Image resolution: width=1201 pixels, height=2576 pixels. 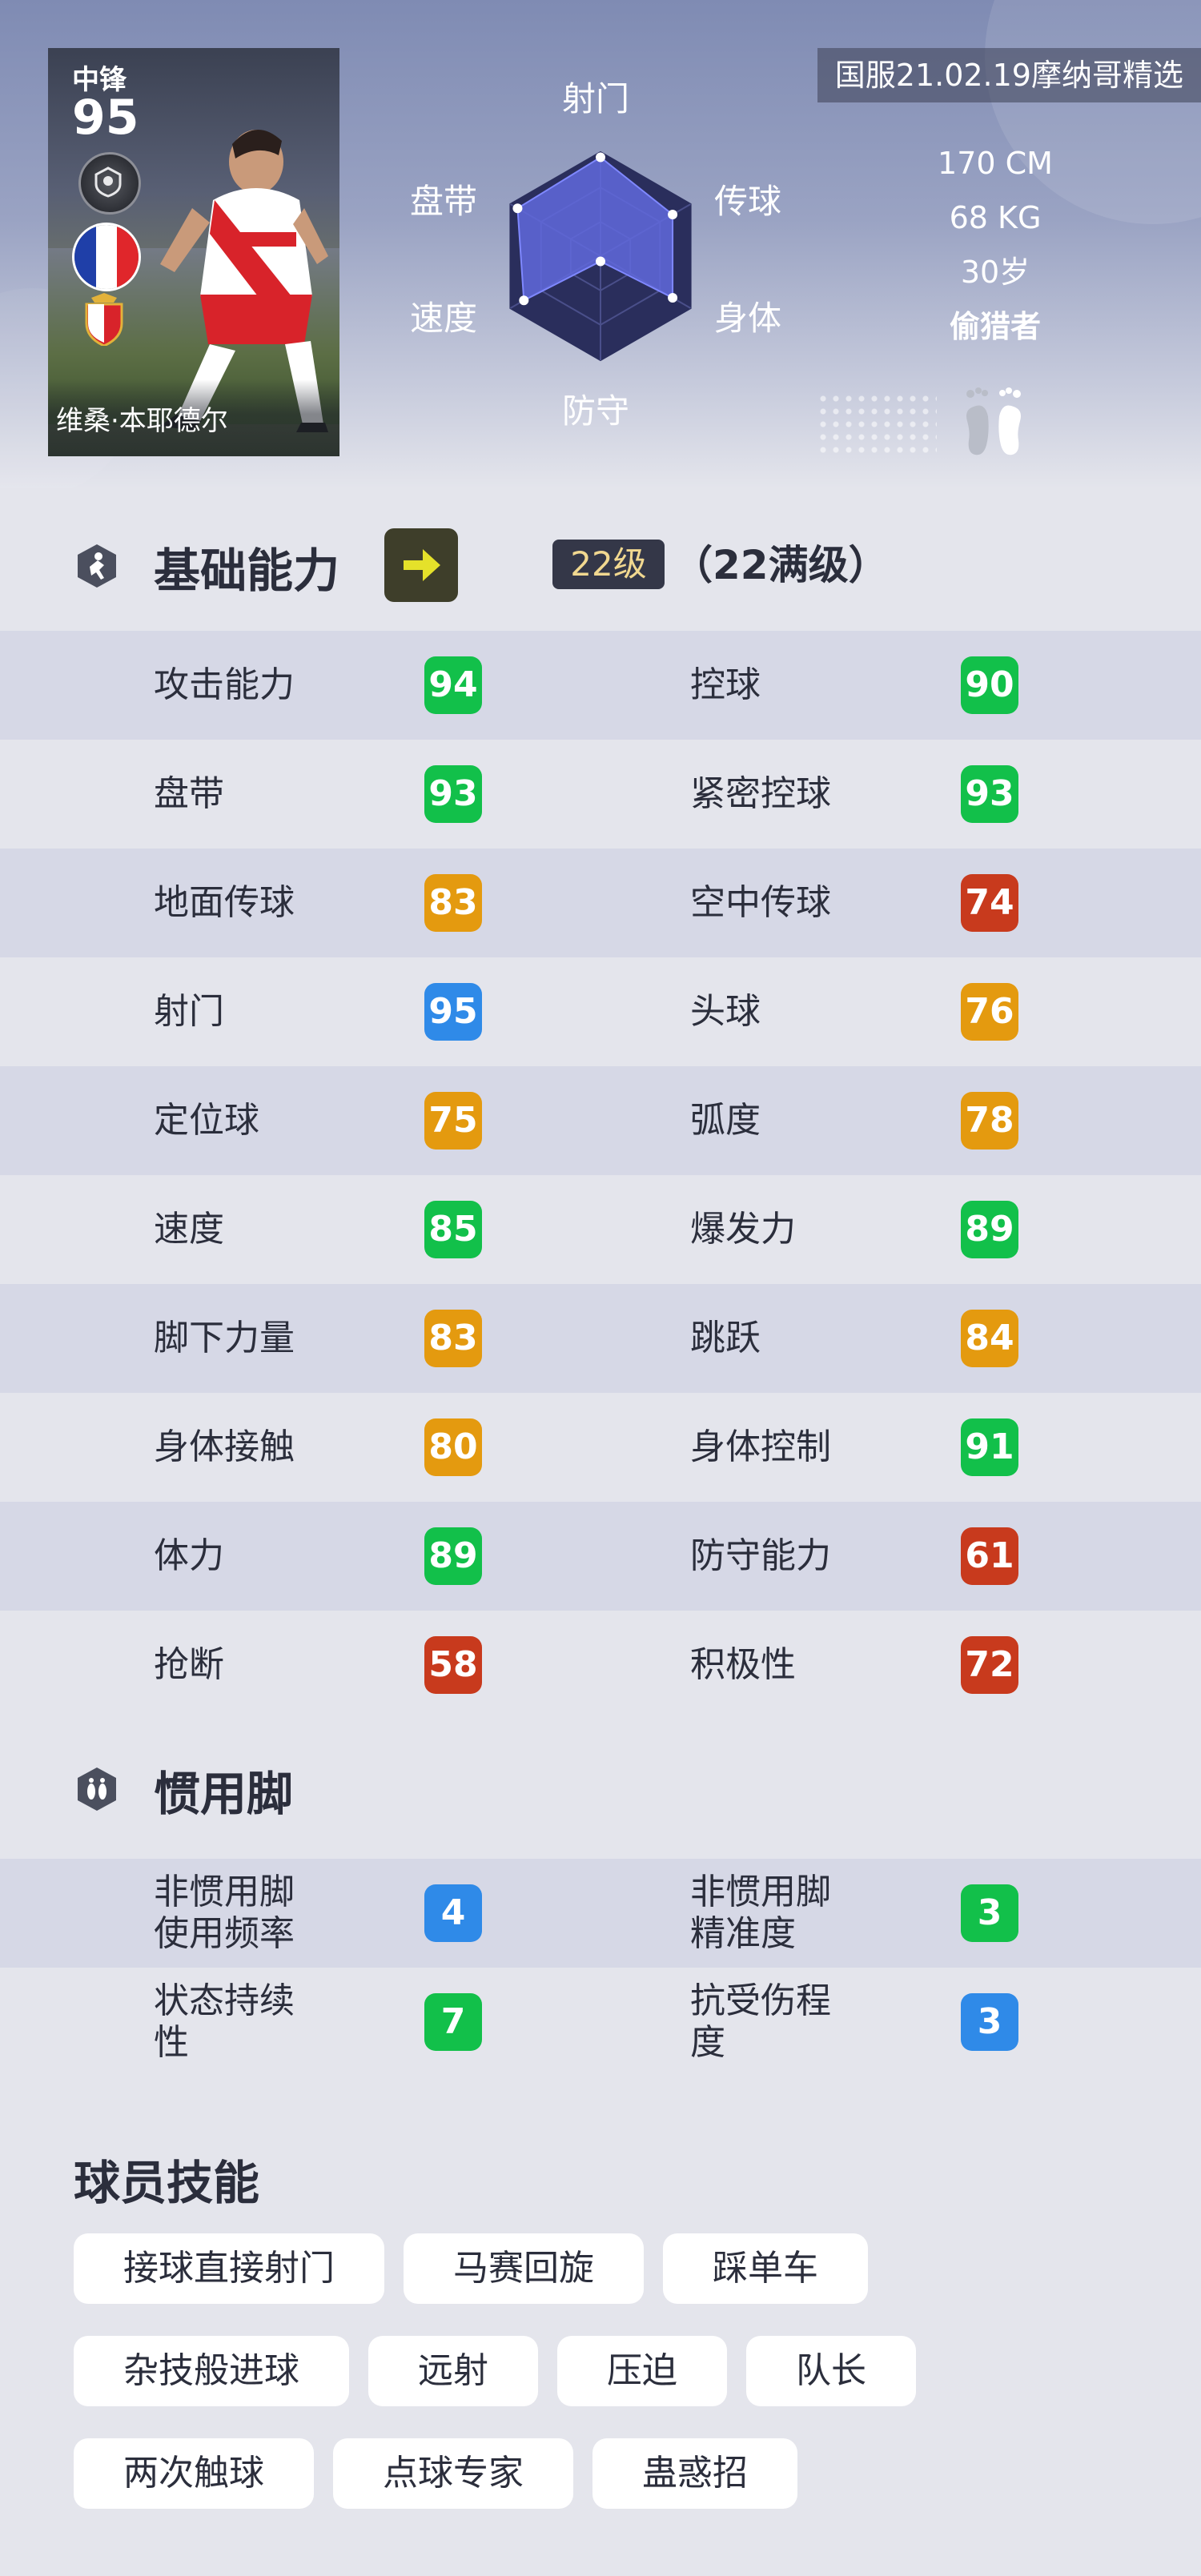 What do you see at coordinates (725, 1121) in the screenshot?
I see `stat-label: 弧度` at bounding box center [725, 1121].